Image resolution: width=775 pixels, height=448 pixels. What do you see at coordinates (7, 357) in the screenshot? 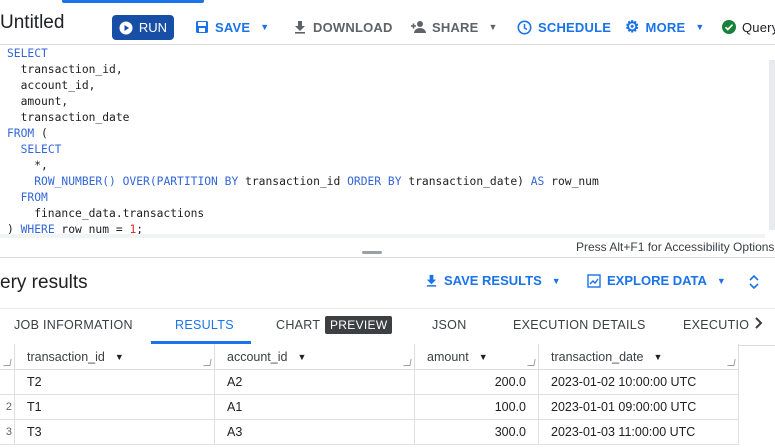
I see `row-number-header` at bounding box center [7, 357].